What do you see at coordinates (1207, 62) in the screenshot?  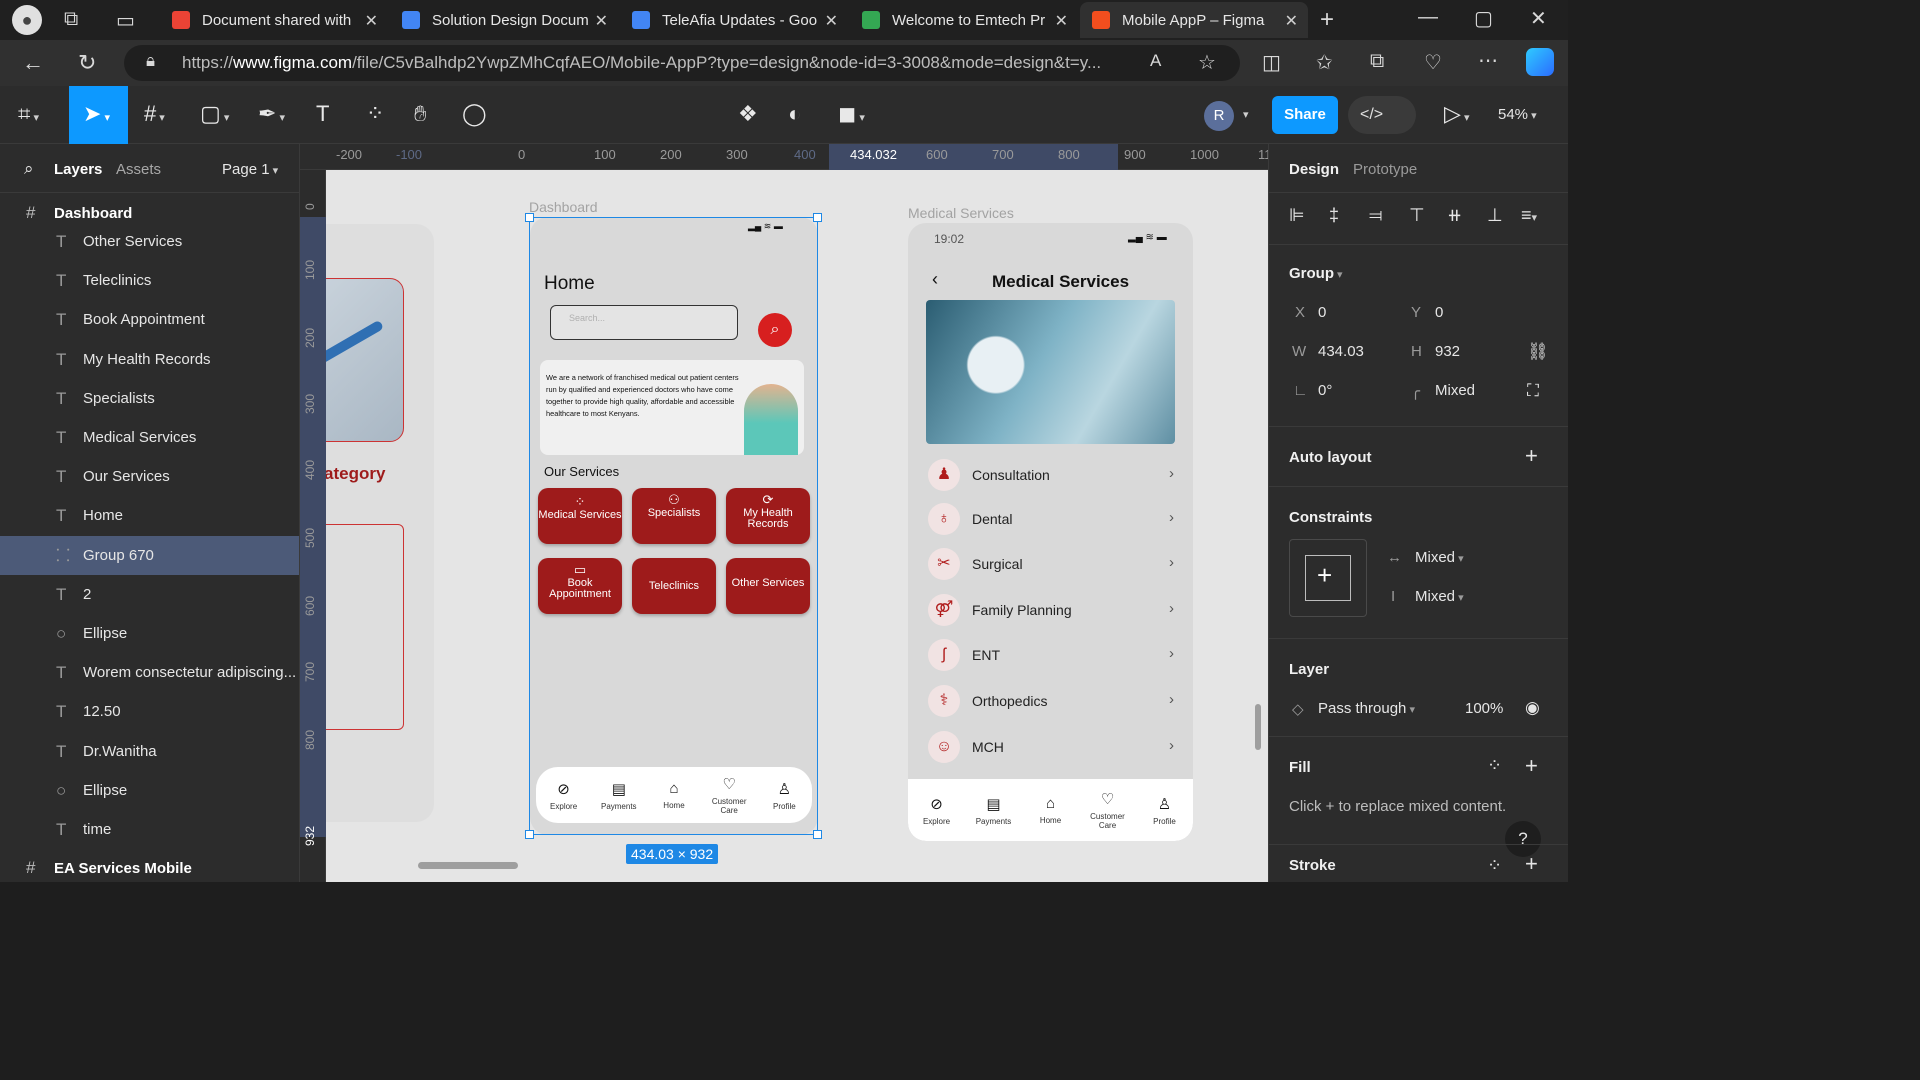 I see `favorite-star-icon: ☆` at bounding box center [1207, 62].